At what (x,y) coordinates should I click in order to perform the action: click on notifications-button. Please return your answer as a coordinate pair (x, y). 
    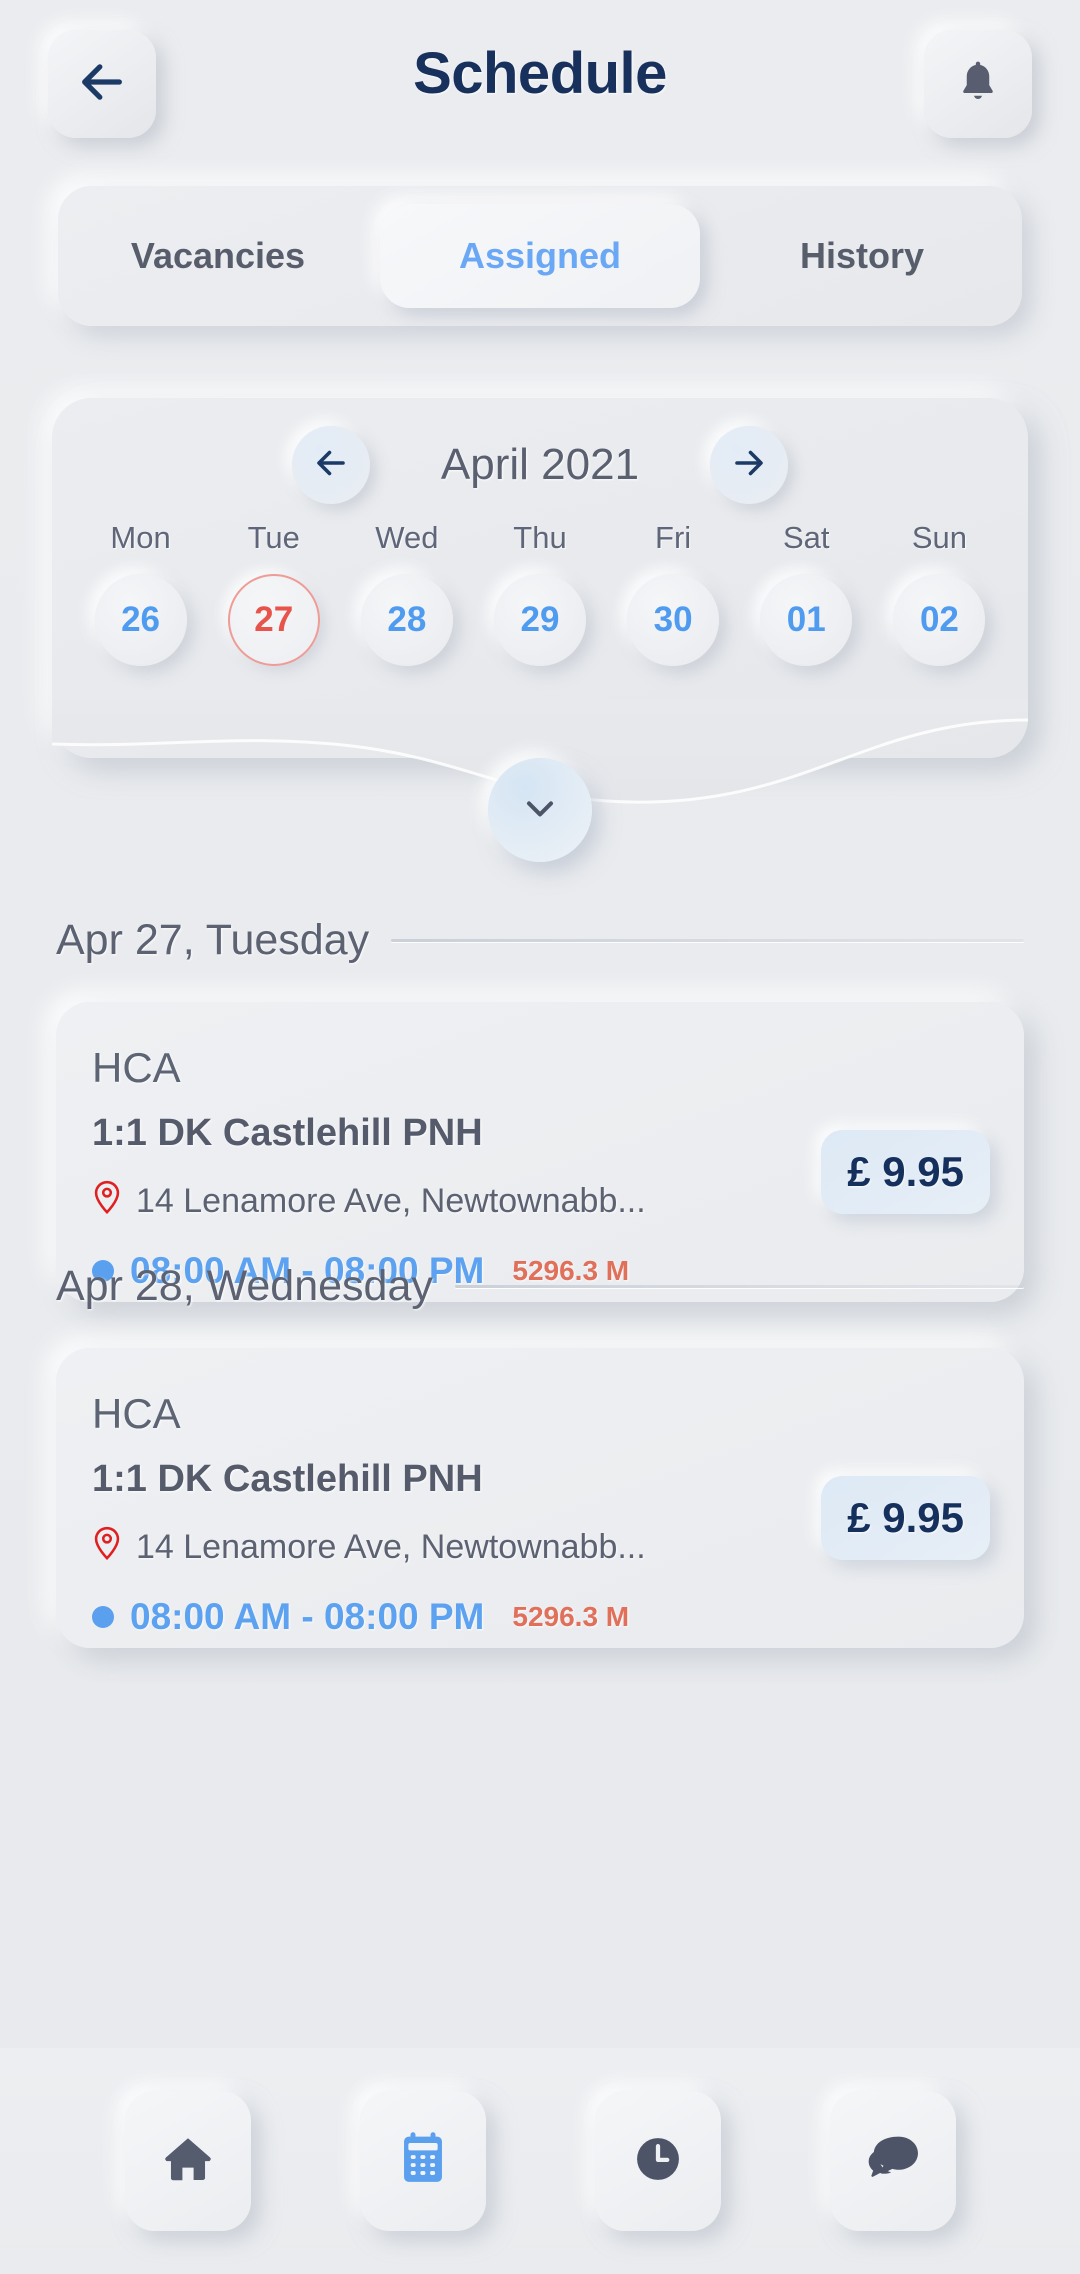
    Looking at the image, I should click on (978, 84).